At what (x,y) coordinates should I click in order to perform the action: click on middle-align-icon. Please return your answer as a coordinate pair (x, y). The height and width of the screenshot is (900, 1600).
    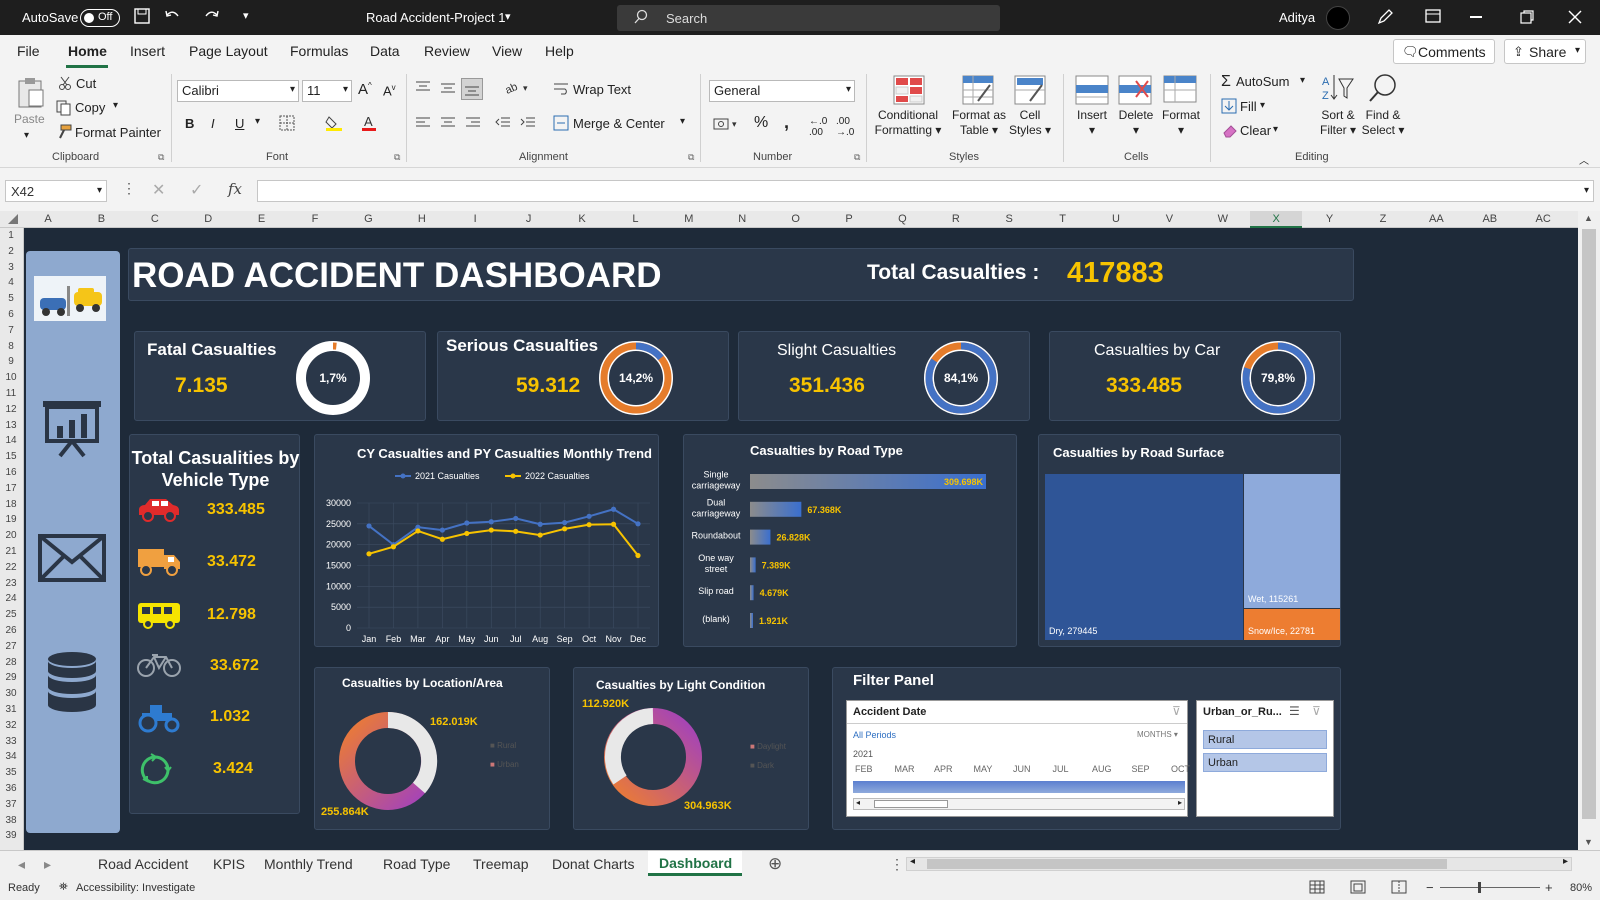
    Looking at the image, I should click on (448, 89).